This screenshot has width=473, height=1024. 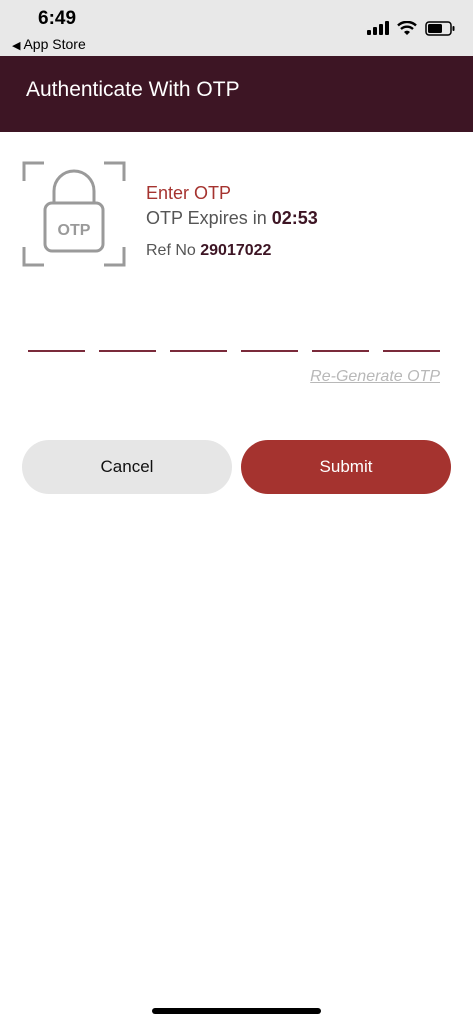 I want to click on otp-lock-icon: OTP, so click(x=74, y=214).